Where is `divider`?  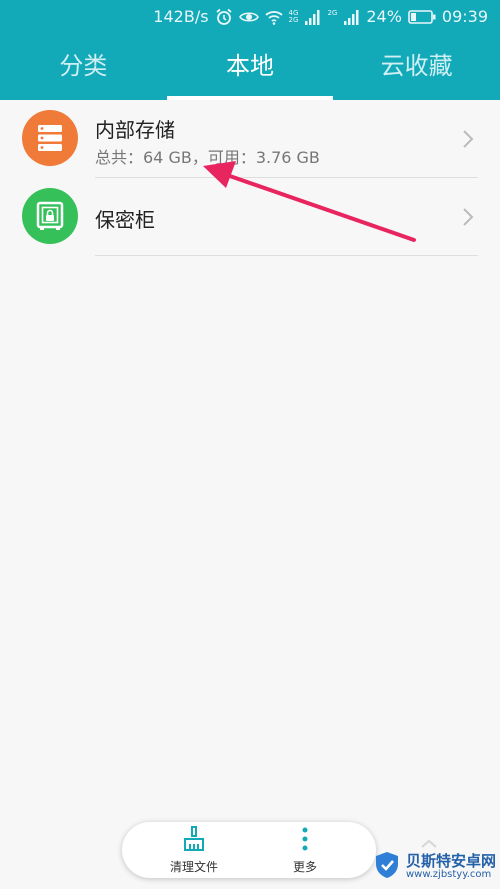
divider is located at coordinates (286, 255).